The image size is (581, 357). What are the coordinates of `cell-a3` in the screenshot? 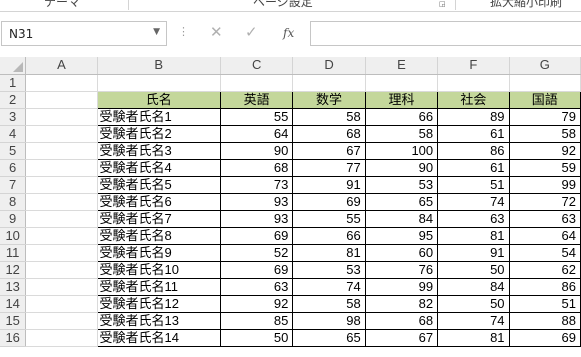 It's located at (61, 117).